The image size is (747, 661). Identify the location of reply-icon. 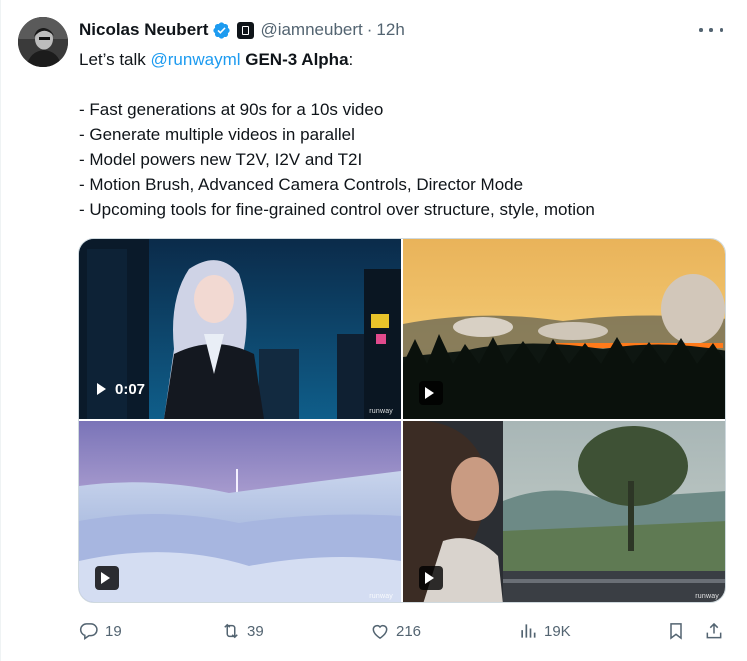
(88, 631).